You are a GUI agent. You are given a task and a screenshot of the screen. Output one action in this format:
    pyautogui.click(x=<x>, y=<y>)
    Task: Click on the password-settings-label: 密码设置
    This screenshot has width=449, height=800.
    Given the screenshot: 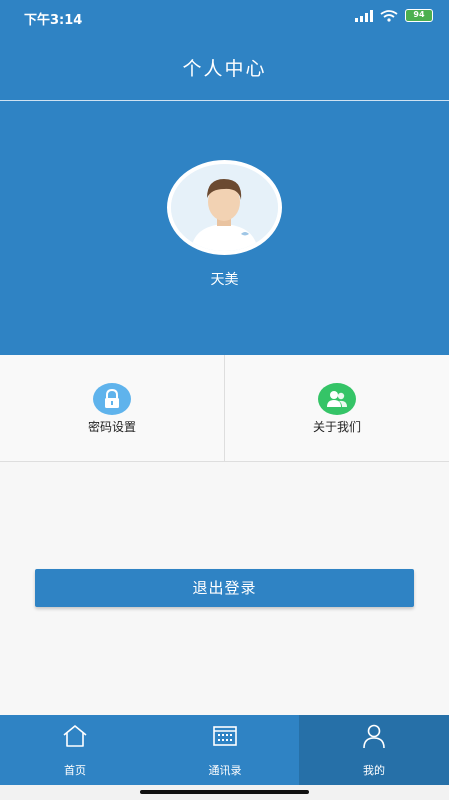 What is the action you would take?
    pyautogui.click(x=111, y=427)
    